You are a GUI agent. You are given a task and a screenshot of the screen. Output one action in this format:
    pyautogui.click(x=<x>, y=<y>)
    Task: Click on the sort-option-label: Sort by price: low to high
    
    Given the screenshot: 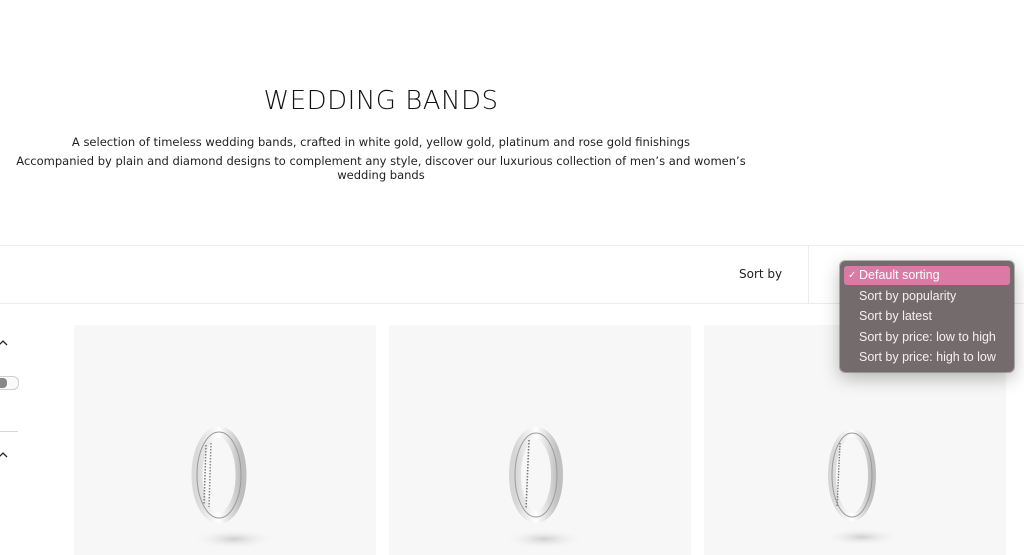 What is the action you would take?
    pyautogui.click(x=927, y=336)
    